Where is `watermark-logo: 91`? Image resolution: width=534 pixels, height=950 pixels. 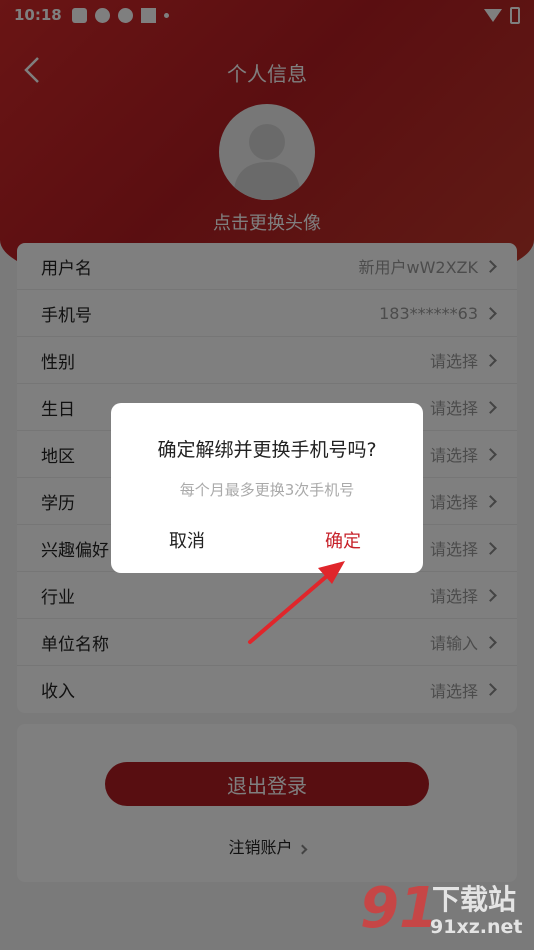
watermark-logo: 91 is located at coordinates (399, 908).